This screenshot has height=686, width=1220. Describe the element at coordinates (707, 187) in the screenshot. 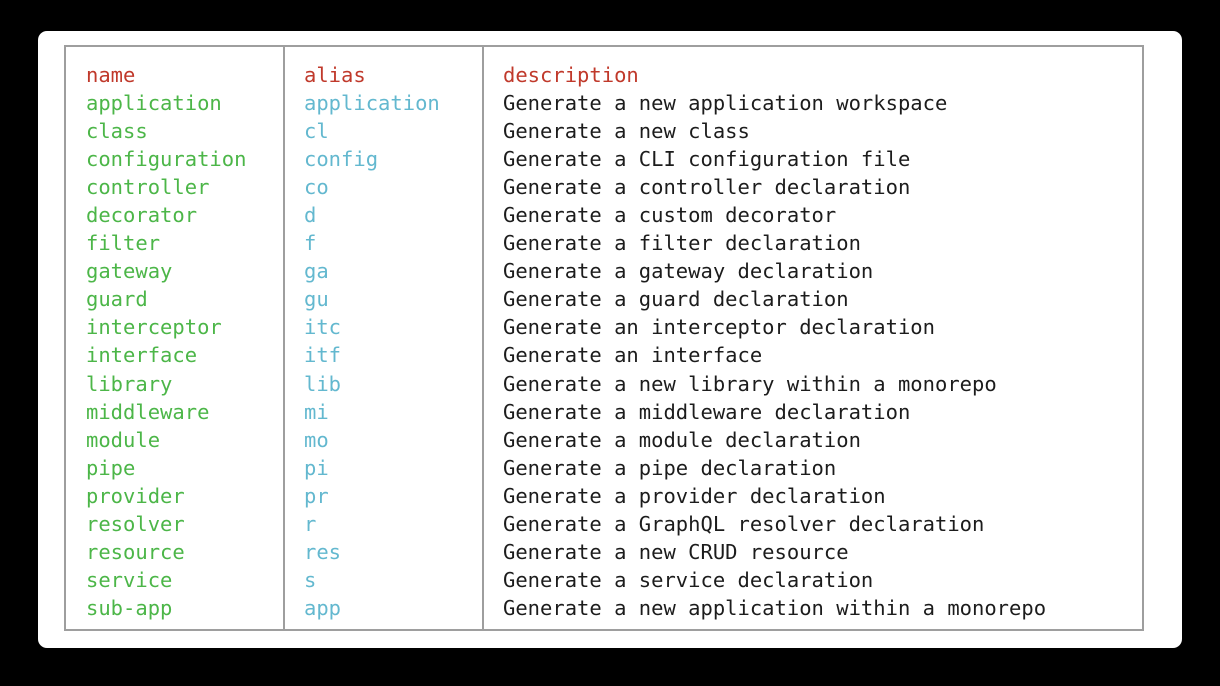

I see `table-row: Generate a controller declaration` at that location.